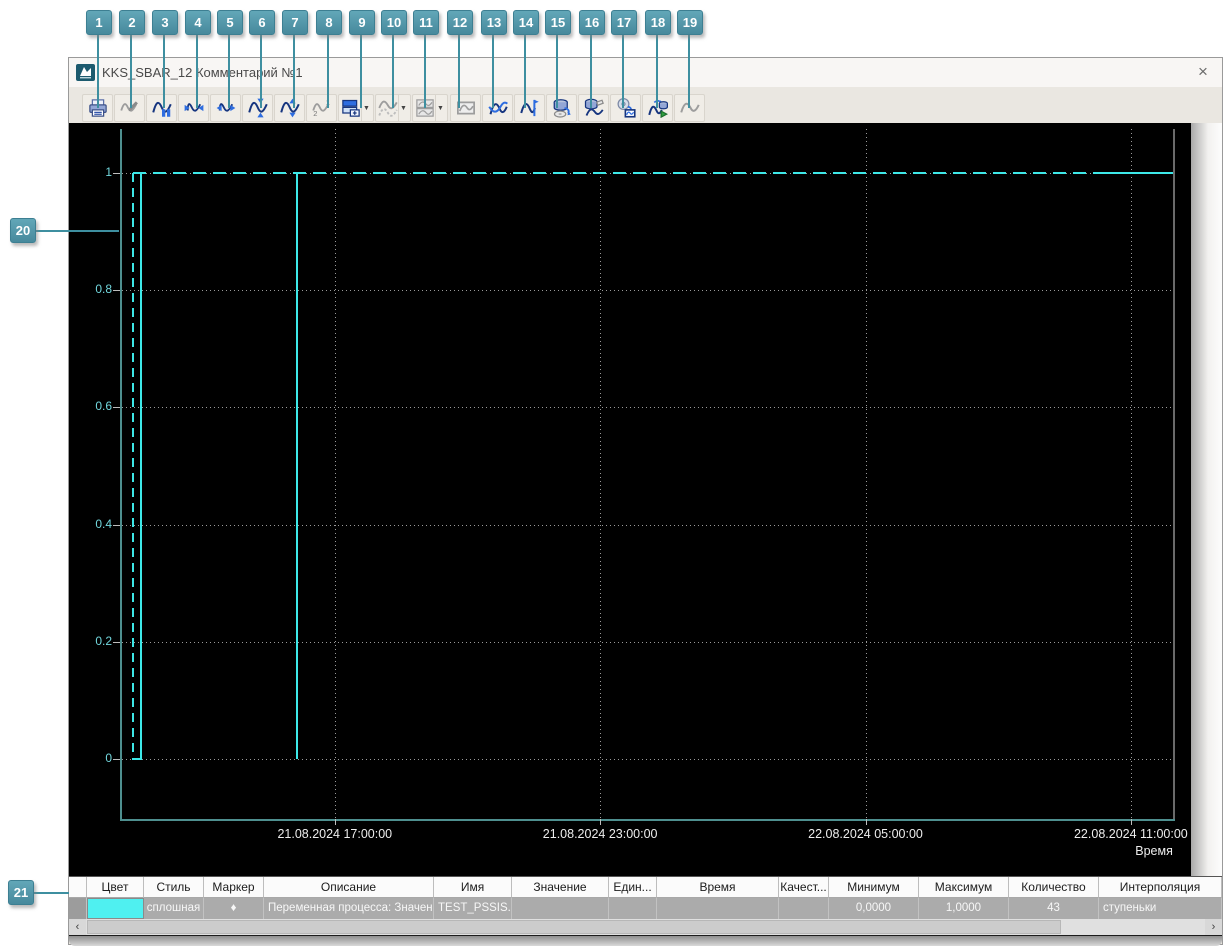 Image resolution: width=1232 pixels, height=950 pixels. I want to click on stack-curves-button: ▼, so click(430, 108).